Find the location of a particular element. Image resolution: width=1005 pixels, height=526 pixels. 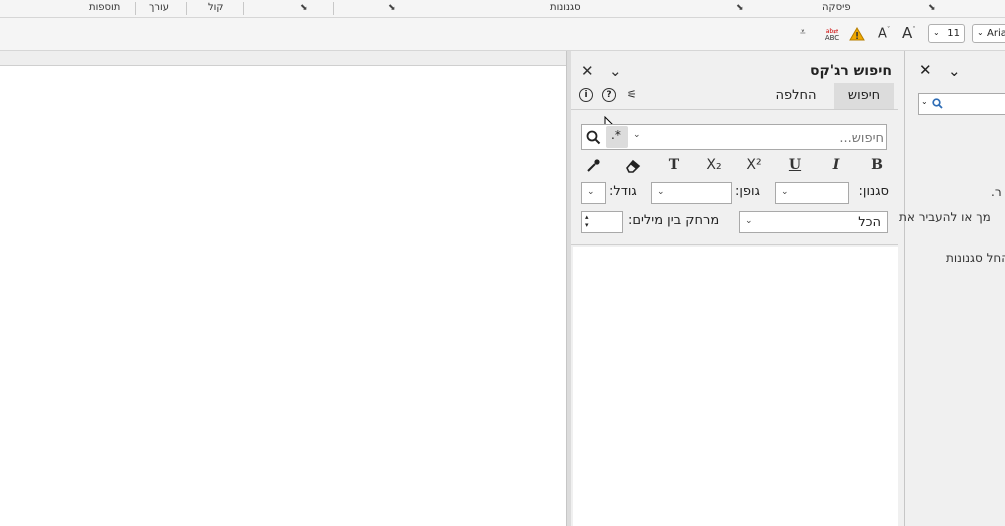

font-label: גופן: is located at coordinates (747, 191).